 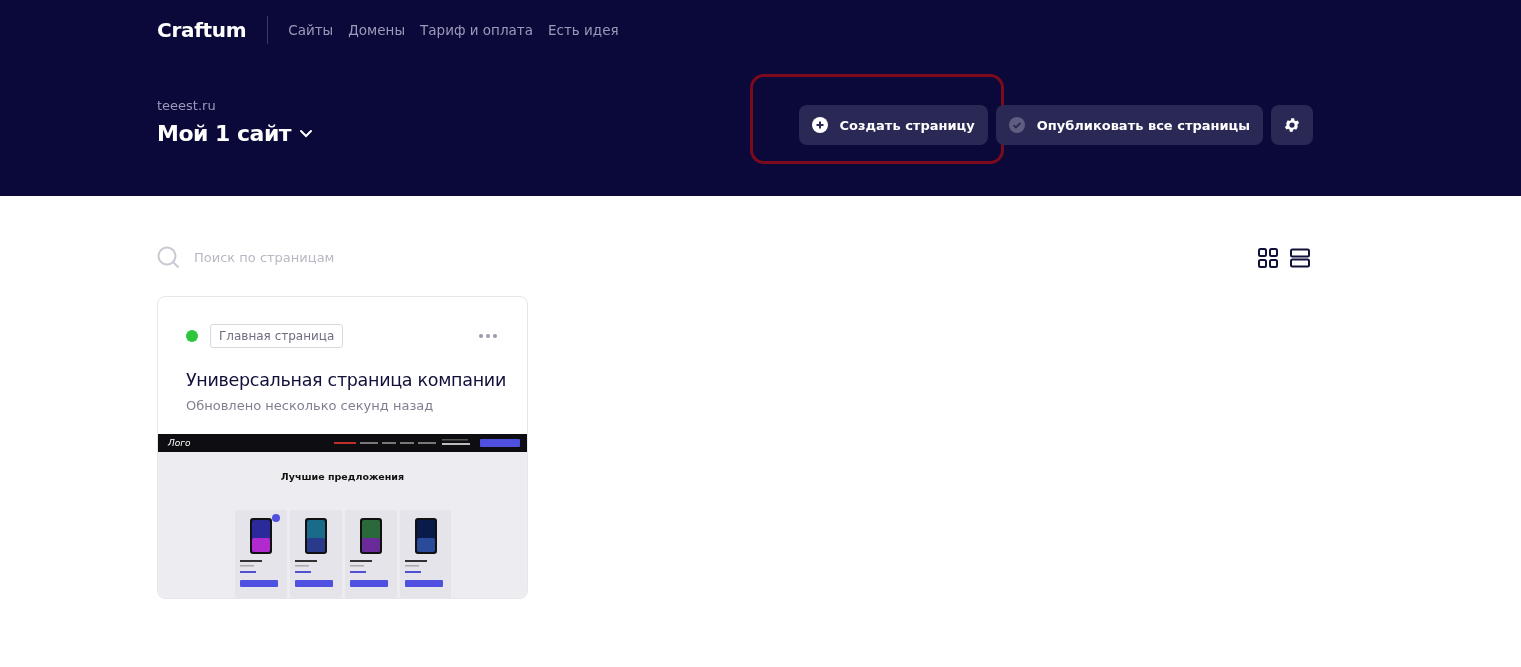 What do you see at coordinates (488, 336) in the screenshot?
I see `more-icon` at bounding box center [488, 336].